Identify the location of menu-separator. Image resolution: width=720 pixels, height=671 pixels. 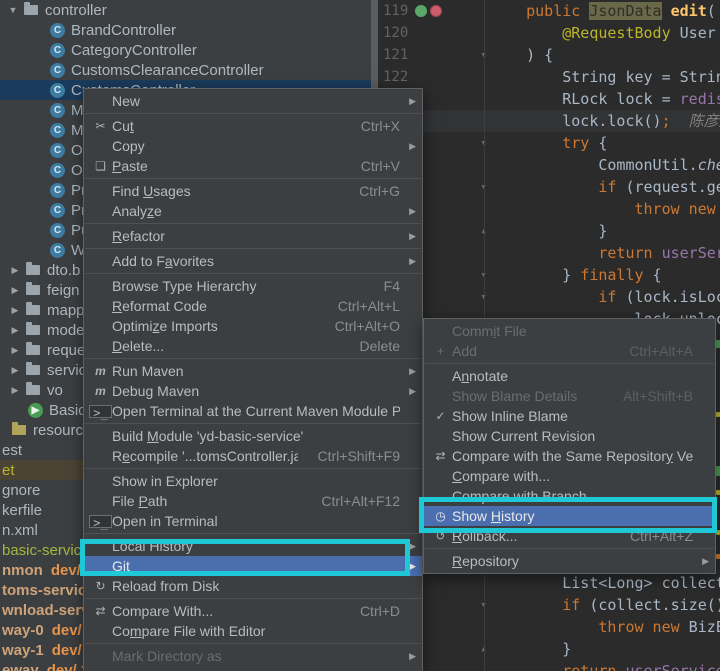
(253, 223).